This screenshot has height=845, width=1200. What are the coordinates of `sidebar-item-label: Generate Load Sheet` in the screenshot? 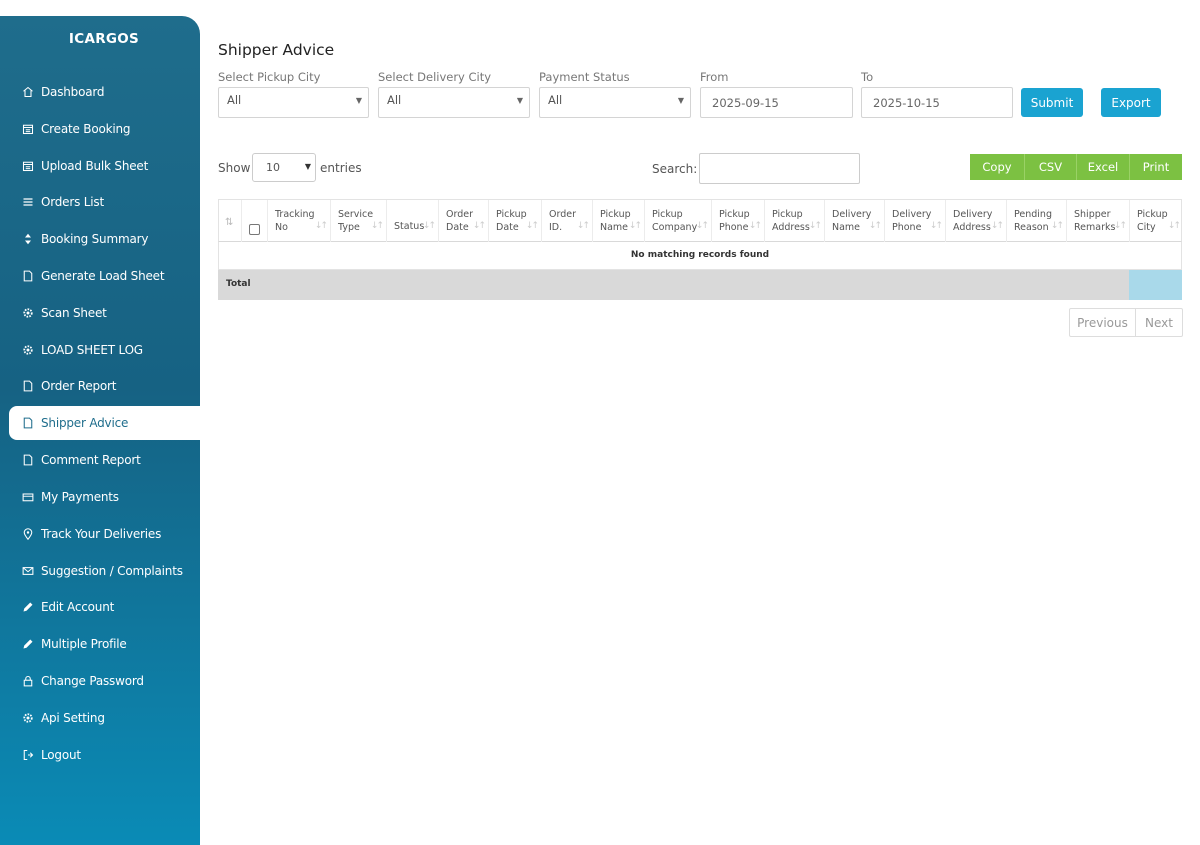 It's located at (103, 276).